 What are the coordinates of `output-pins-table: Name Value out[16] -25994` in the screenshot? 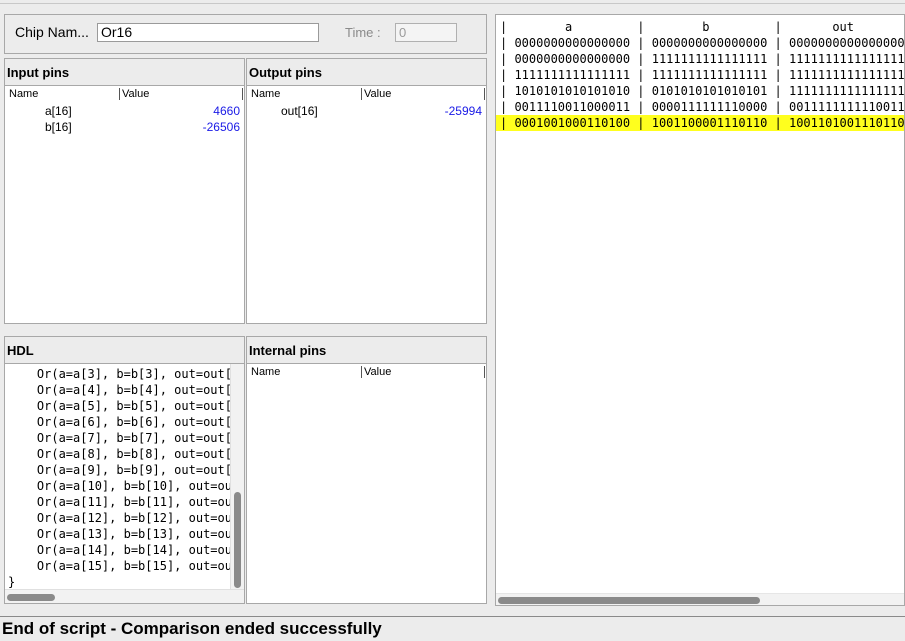 It's located at (366, 204).